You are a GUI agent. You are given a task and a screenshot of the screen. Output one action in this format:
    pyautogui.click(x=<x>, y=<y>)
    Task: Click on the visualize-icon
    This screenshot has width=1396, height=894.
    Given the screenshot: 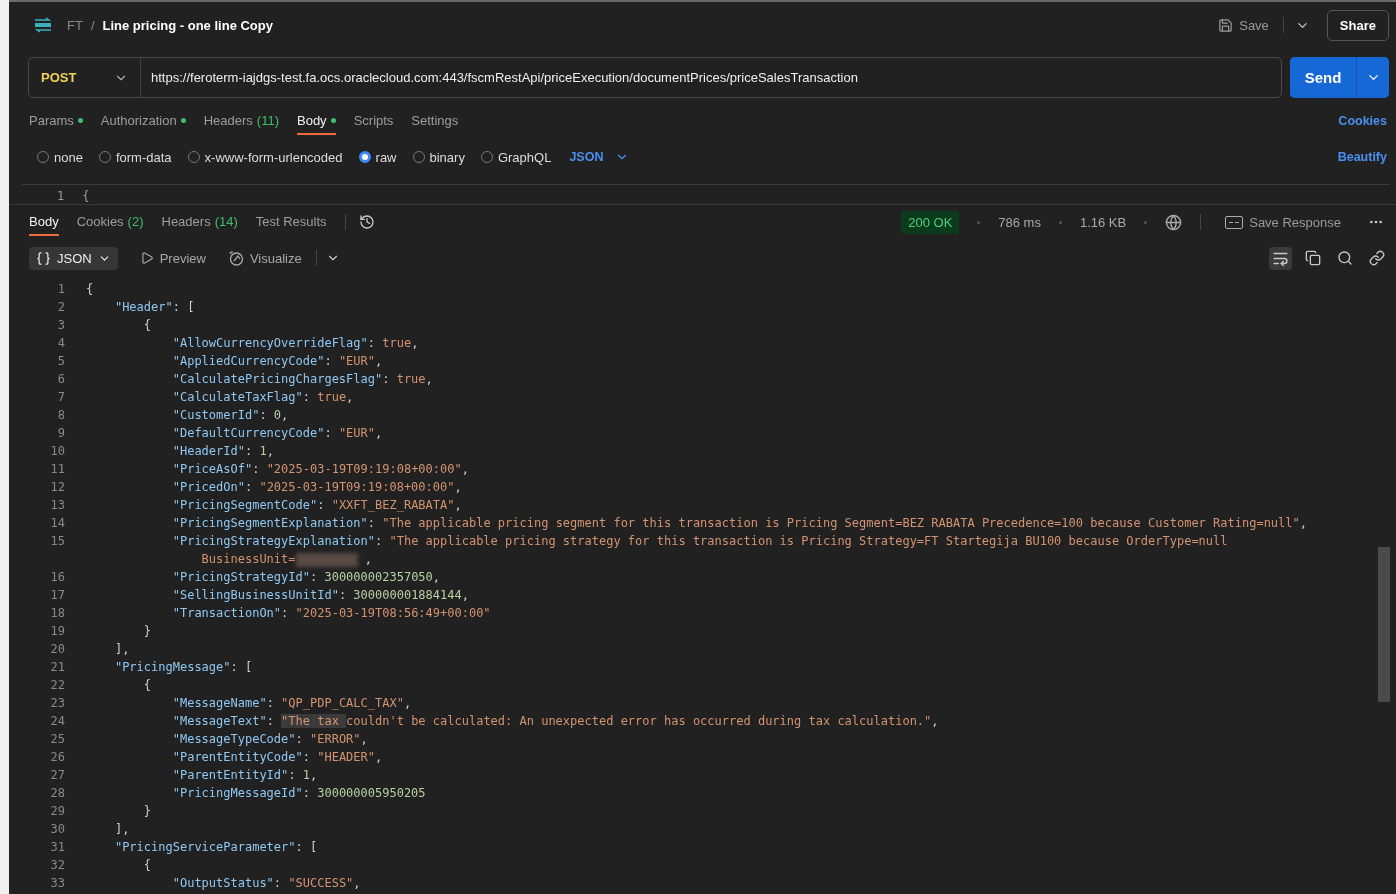 What is the action you would take?
    pyautogui.click(x=235, y=258)
    